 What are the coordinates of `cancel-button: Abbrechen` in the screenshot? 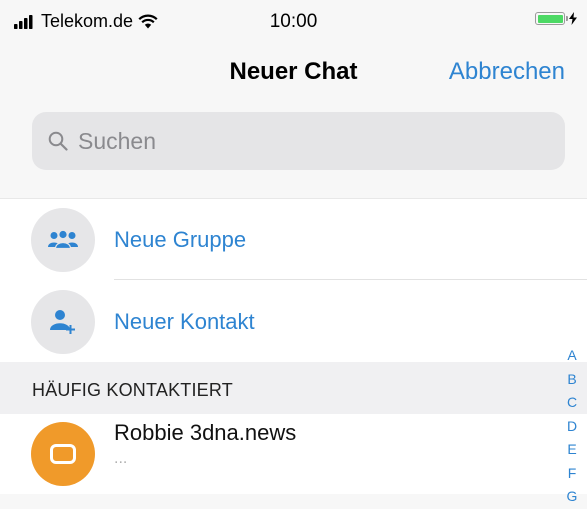 It's located at (507, 72).